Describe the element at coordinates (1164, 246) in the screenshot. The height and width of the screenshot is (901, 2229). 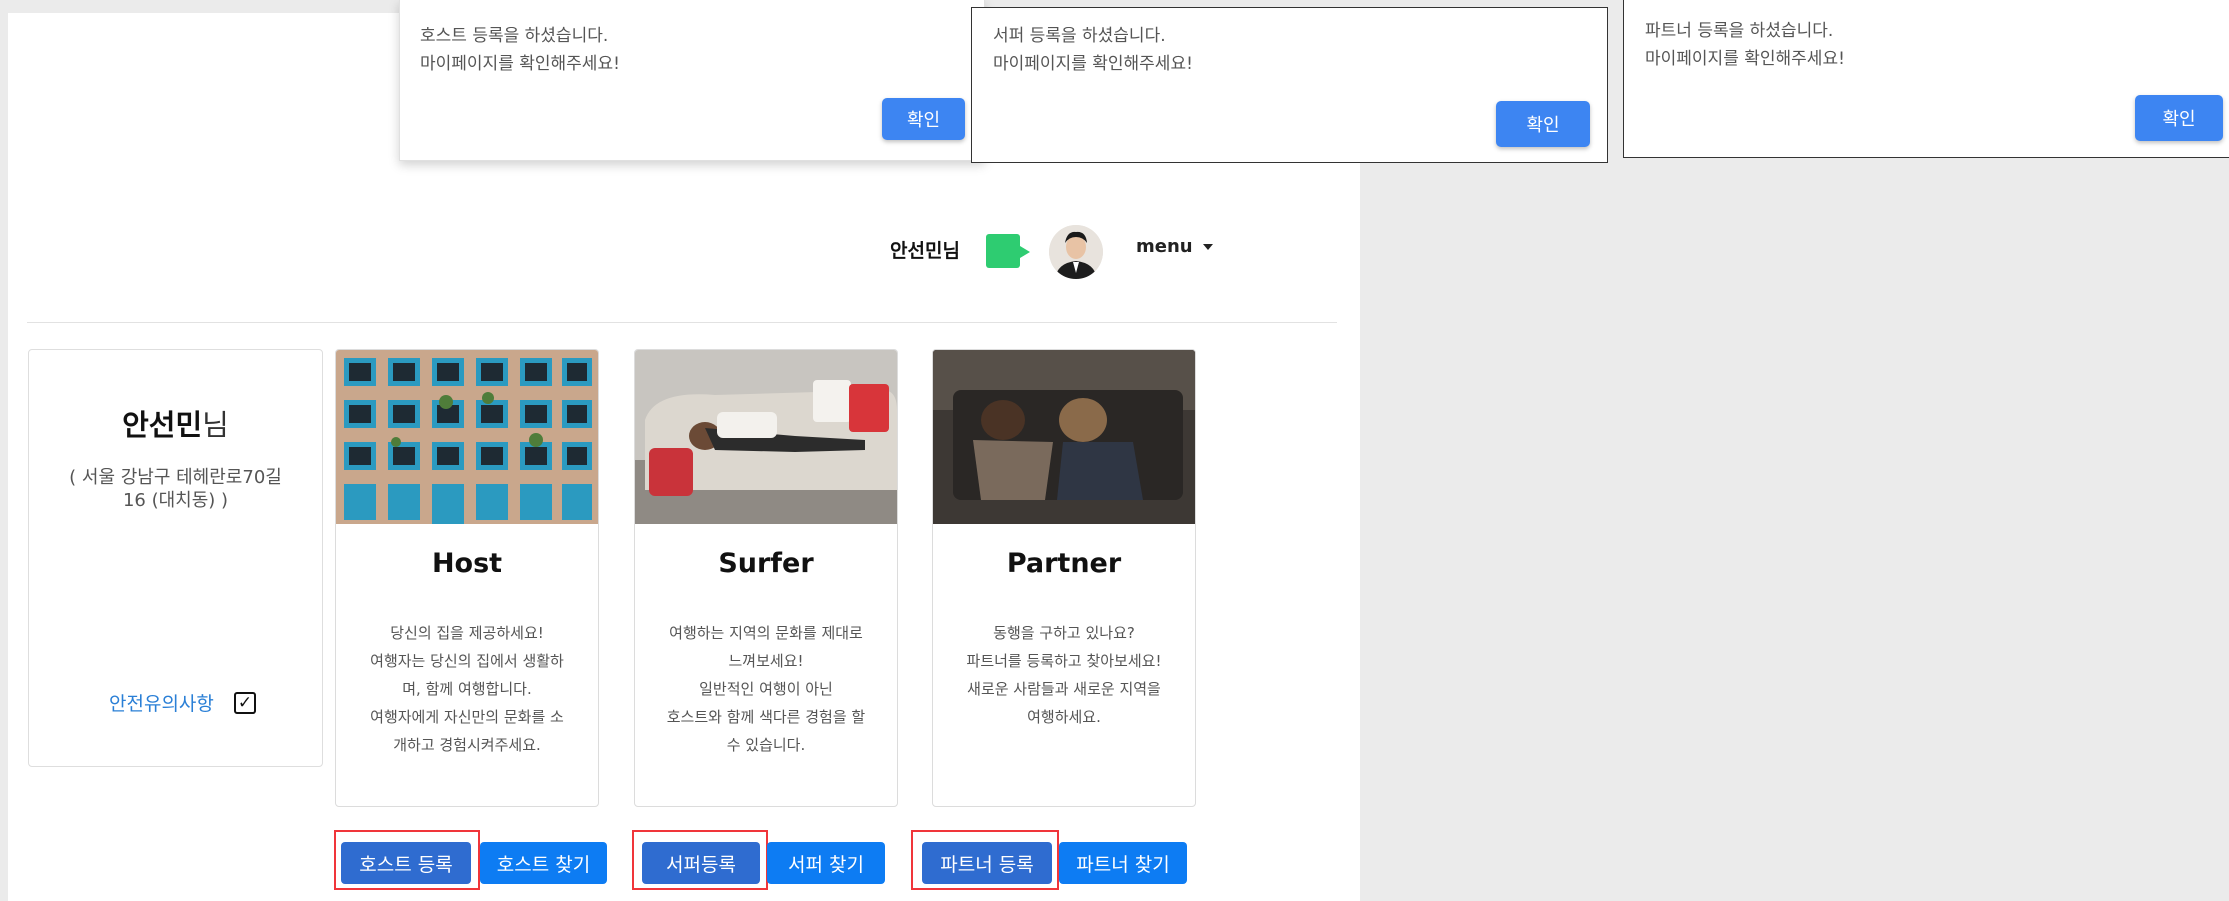
I see `menu-label: menu` at that location.